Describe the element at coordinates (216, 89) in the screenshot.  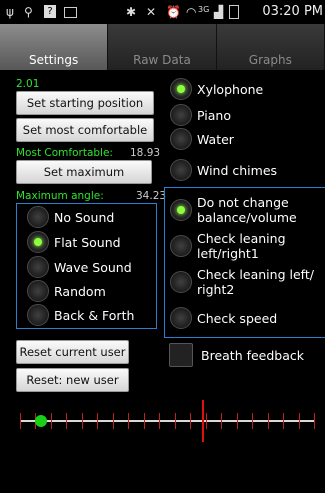
I see `instrument-xylophone: Xylophone` at that location.